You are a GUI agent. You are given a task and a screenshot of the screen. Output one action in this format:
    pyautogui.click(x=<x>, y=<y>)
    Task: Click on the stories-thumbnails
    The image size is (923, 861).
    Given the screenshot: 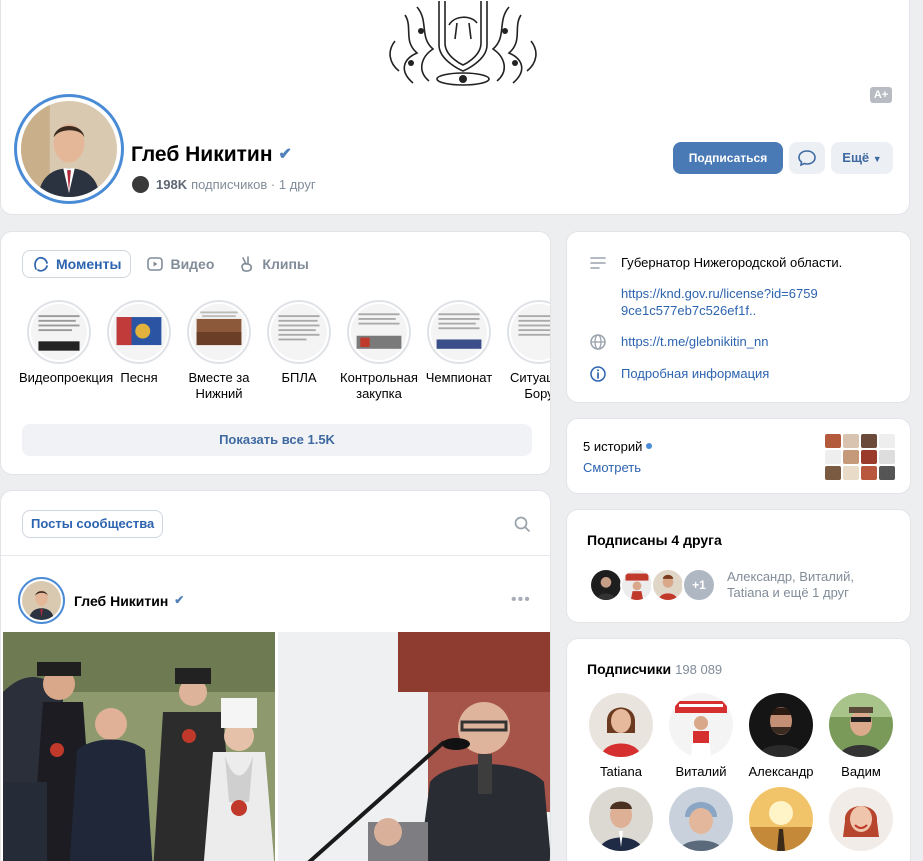 What is the action you would take?
    pyautogui.click(x=860, y=457)
    